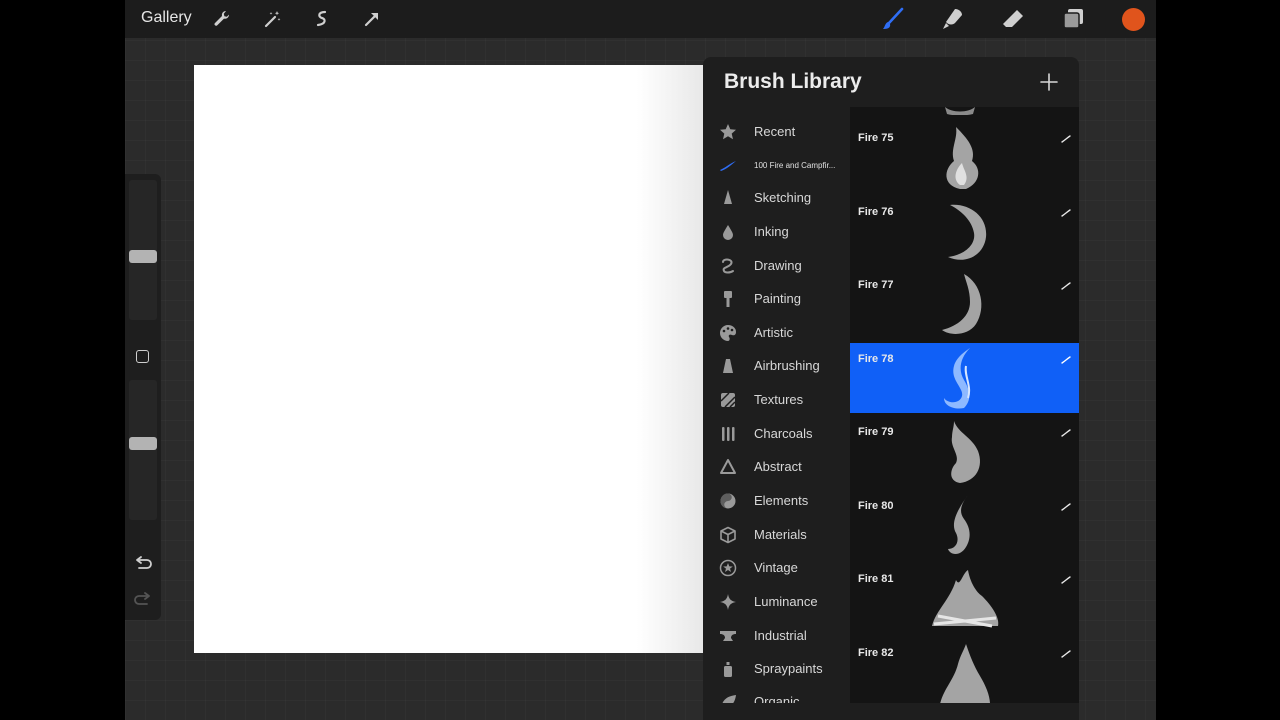 This screenshot has width=1280, height=720. I want to click on category-label: Elements, so click(781, 500).